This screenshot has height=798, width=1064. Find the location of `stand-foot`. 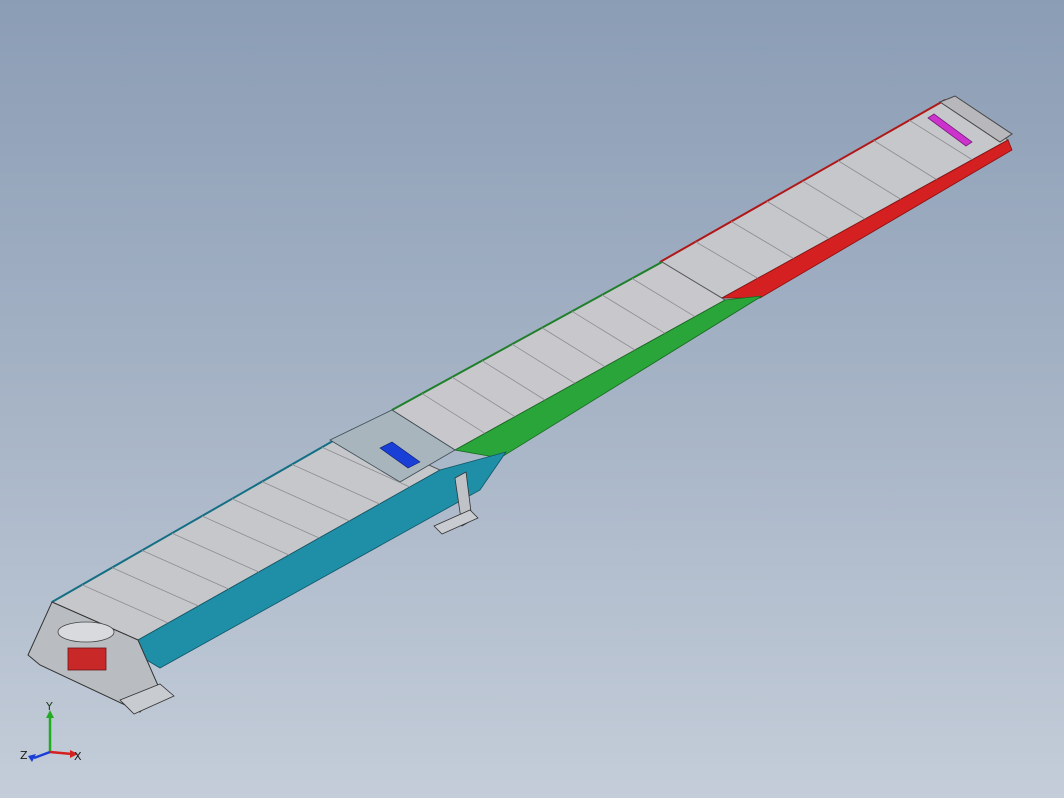

stand-foot is located at coordinates (456, 522).